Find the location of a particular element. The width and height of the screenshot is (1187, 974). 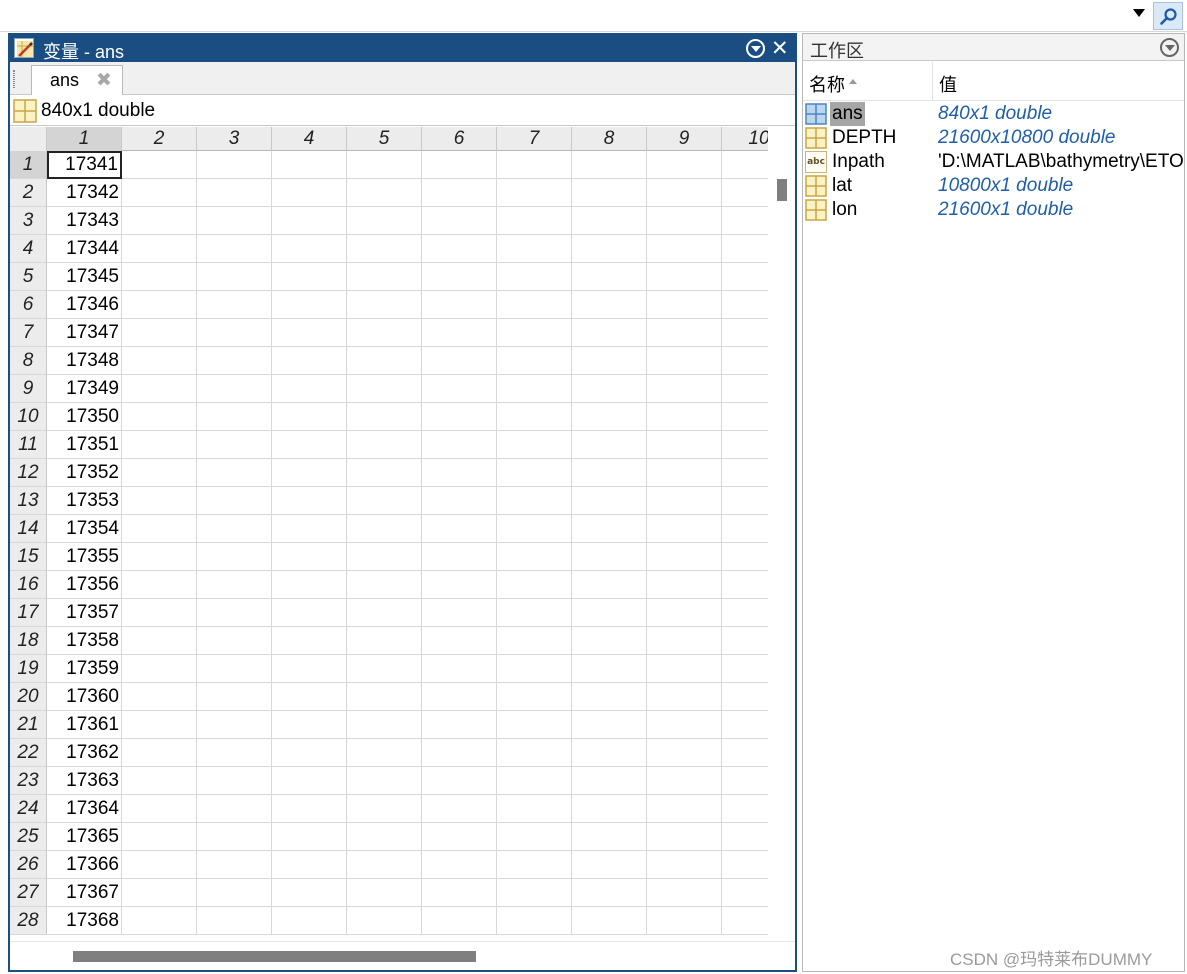

grid-cell: 17345 is located at coordinates (84, 277).